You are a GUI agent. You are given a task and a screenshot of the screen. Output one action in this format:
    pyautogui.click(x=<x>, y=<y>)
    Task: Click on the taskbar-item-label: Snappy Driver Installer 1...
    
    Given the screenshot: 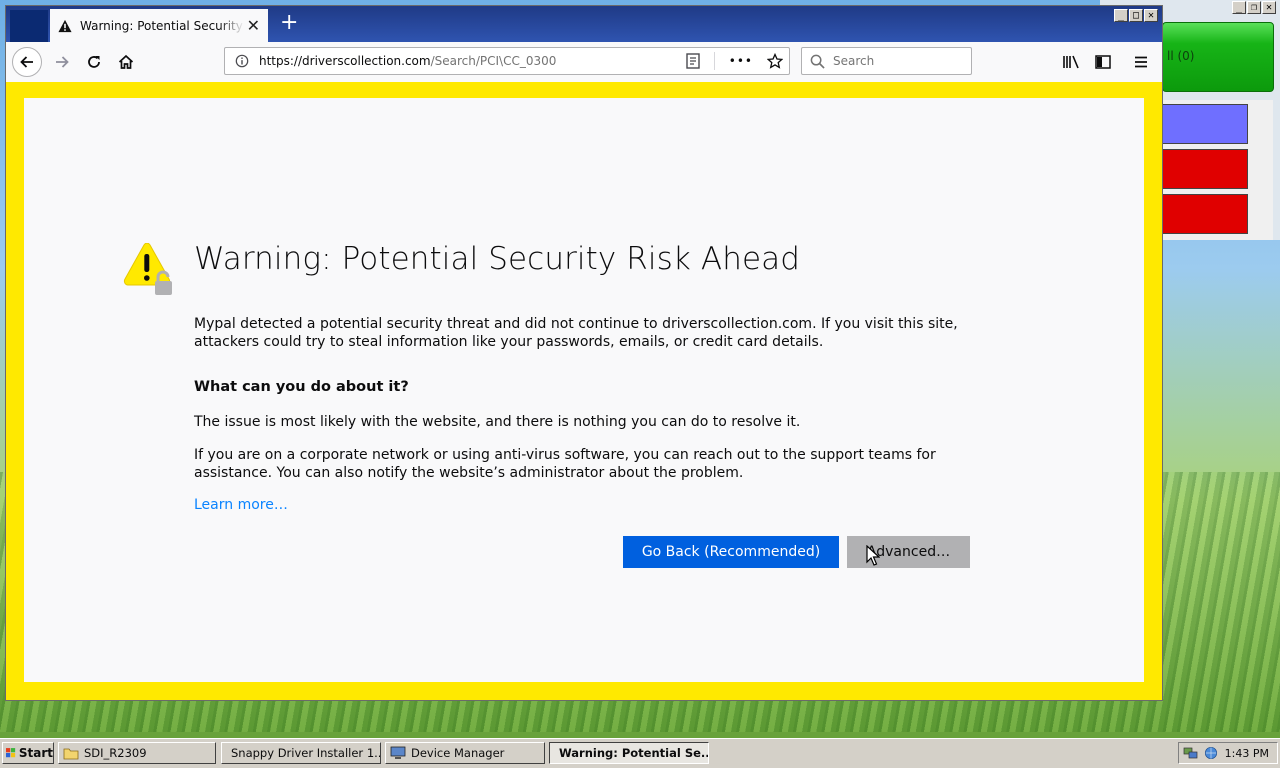 What is the action you would take?
    pyautogui.click(x=306, y=753)
    